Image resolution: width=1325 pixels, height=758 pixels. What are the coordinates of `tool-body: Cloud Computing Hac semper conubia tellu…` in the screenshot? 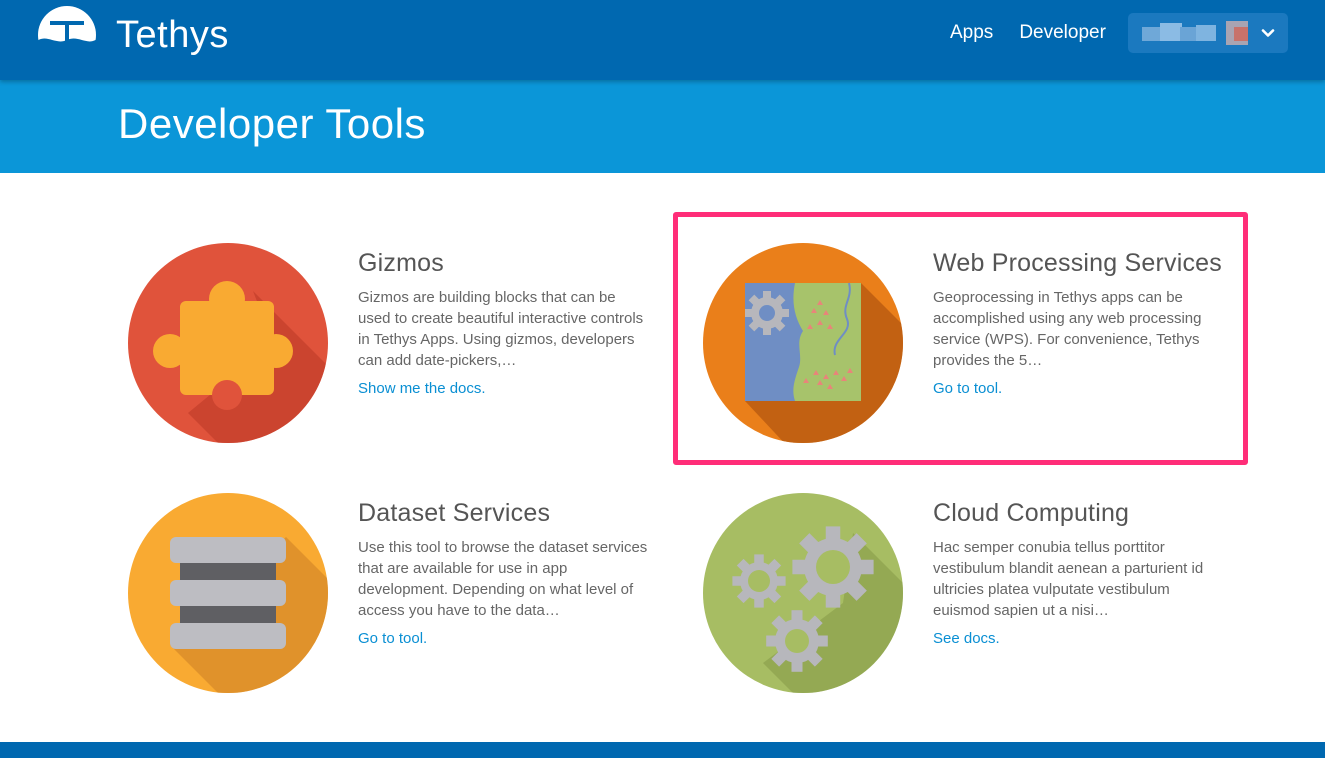 It's located at (1078, 572).